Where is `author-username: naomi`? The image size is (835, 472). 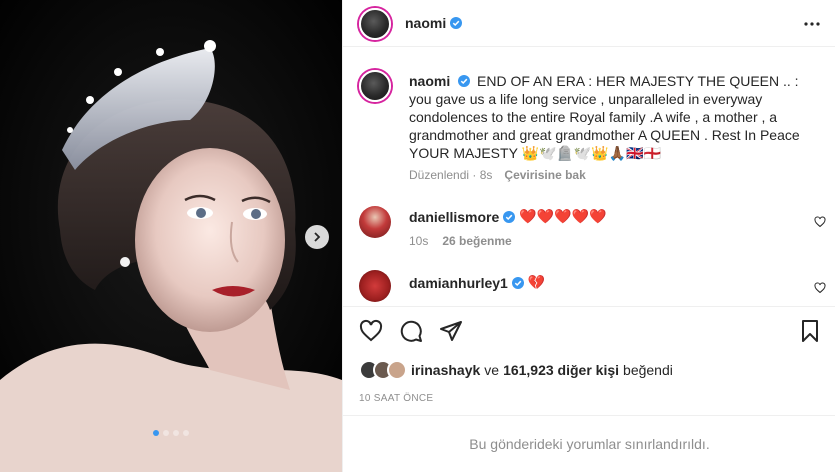
author-username: naomi is located at coordinates (425, 23).